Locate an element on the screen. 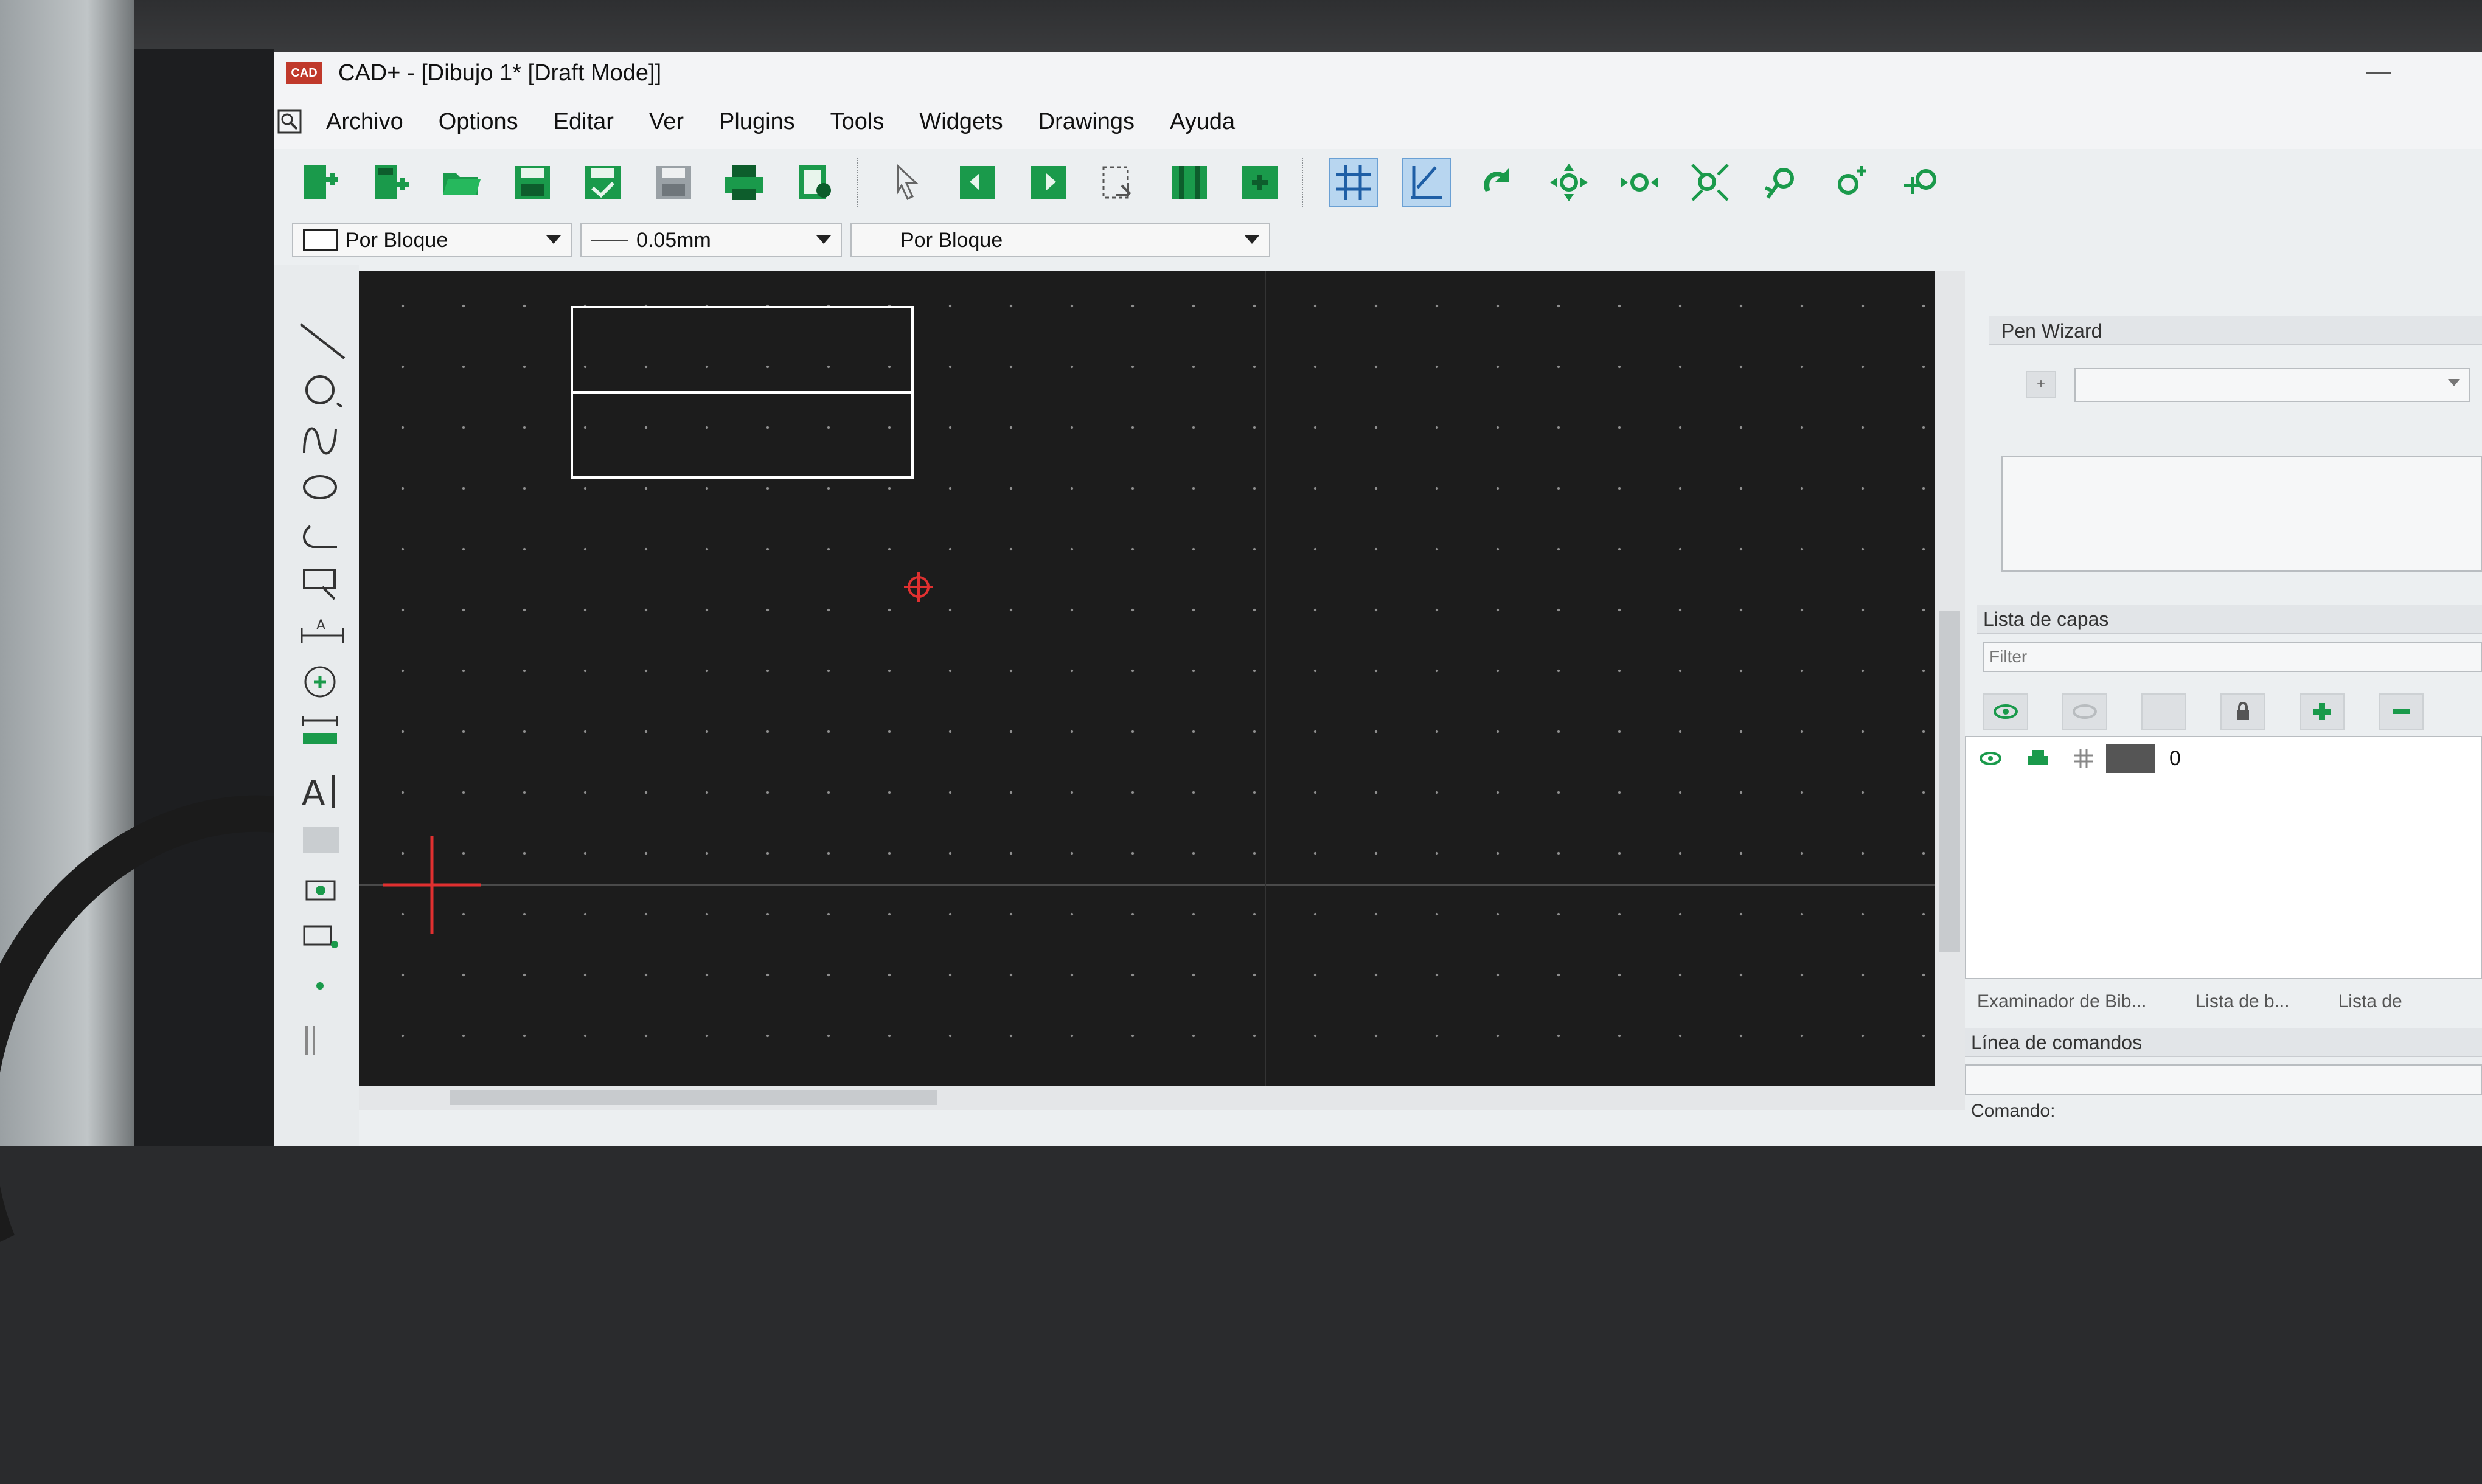  zoom-previous-icon is located at coordinates (1780, 182).